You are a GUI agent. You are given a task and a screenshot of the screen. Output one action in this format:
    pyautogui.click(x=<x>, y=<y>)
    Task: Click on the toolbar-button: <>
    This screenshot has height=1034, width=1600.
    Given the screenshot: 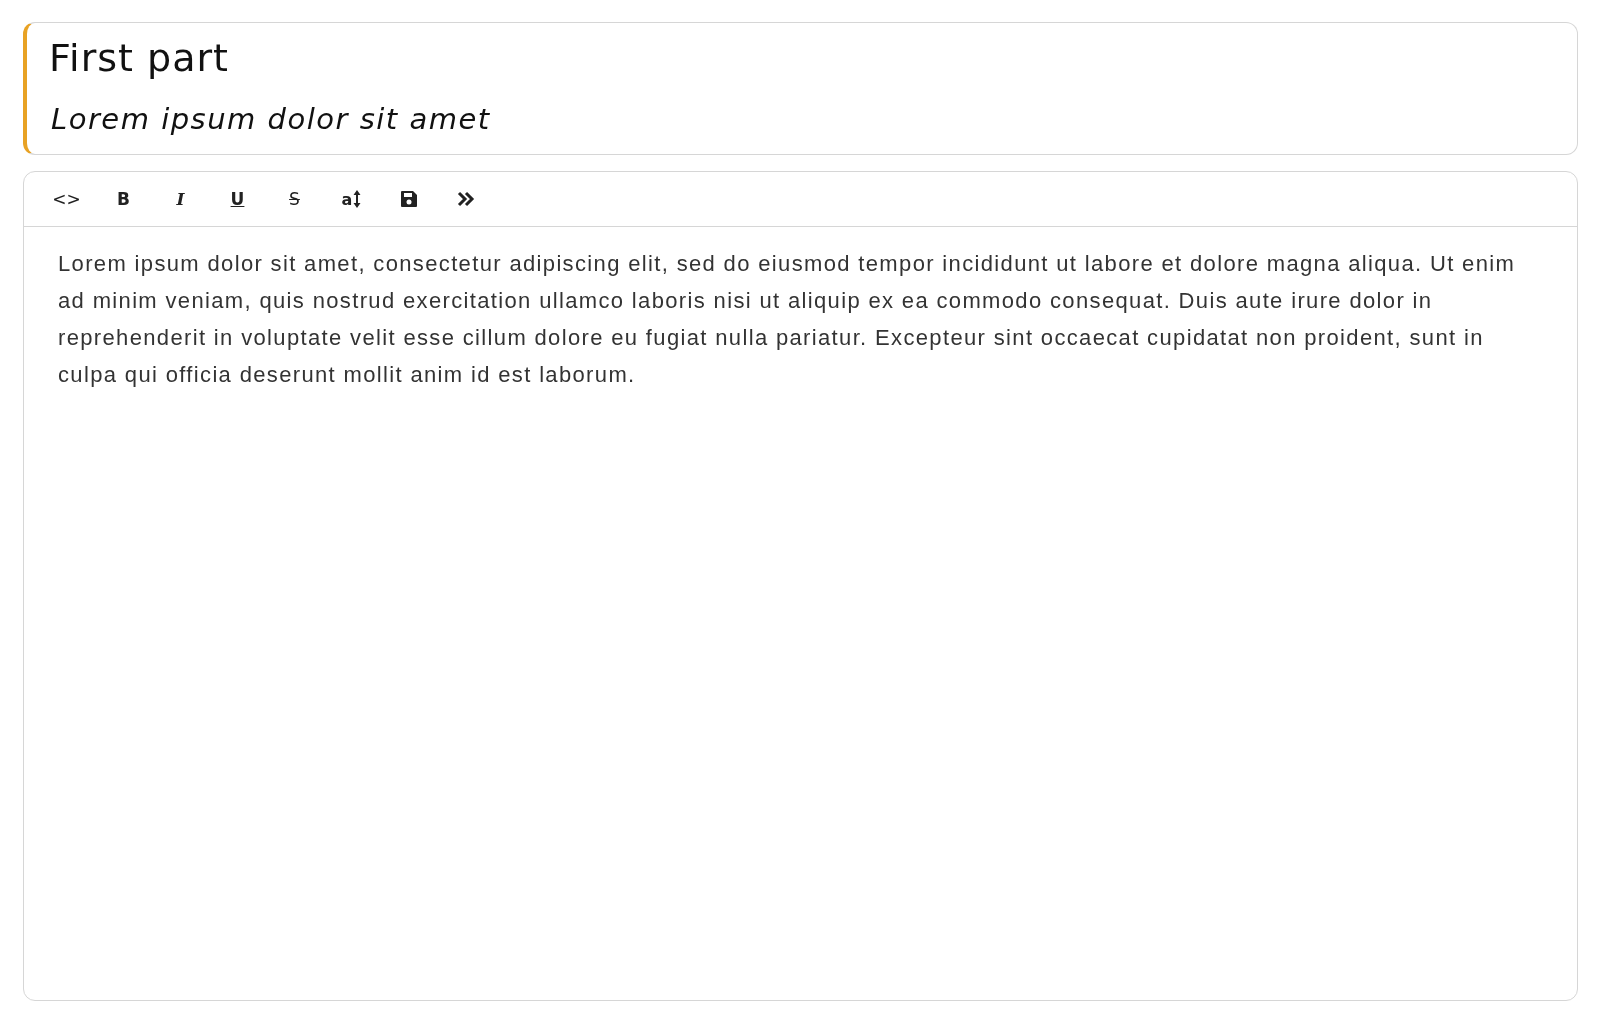 What is the action you would take?
    pyautogui.click(x=66, y=199)
    